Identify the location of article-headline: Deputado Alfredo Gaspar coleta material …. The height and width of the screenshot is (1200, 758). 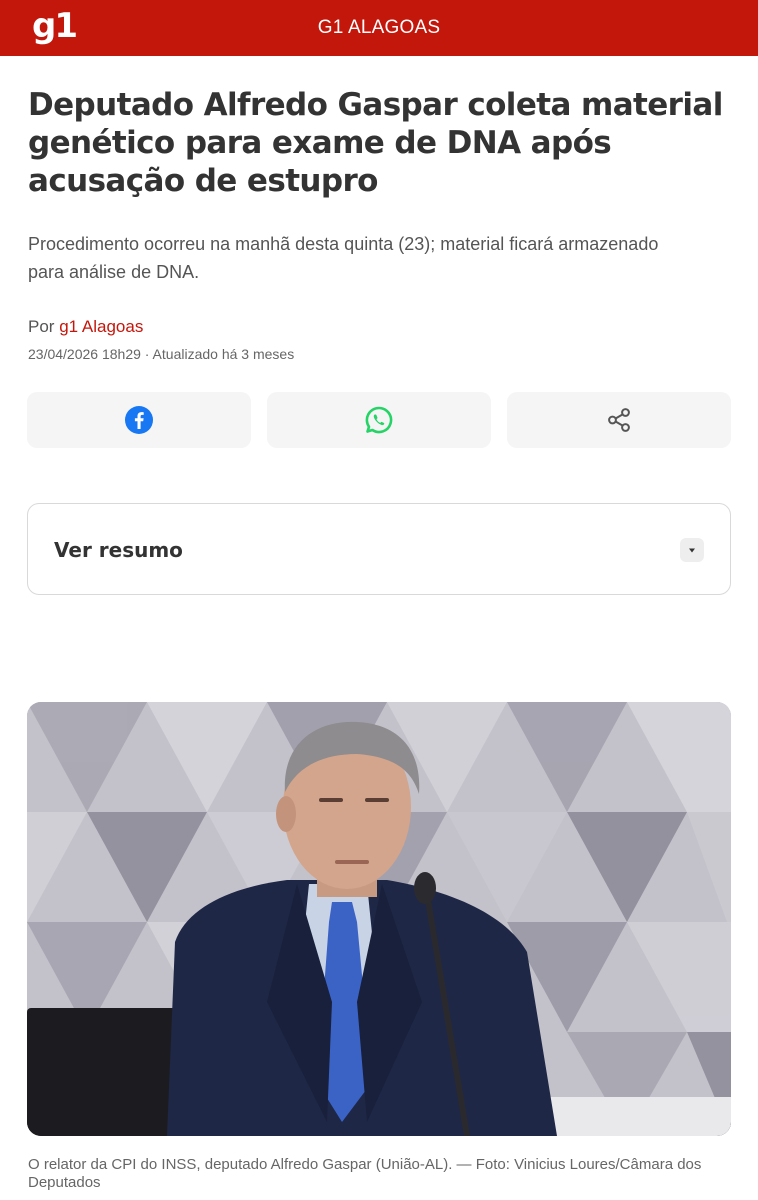
(375, 143).